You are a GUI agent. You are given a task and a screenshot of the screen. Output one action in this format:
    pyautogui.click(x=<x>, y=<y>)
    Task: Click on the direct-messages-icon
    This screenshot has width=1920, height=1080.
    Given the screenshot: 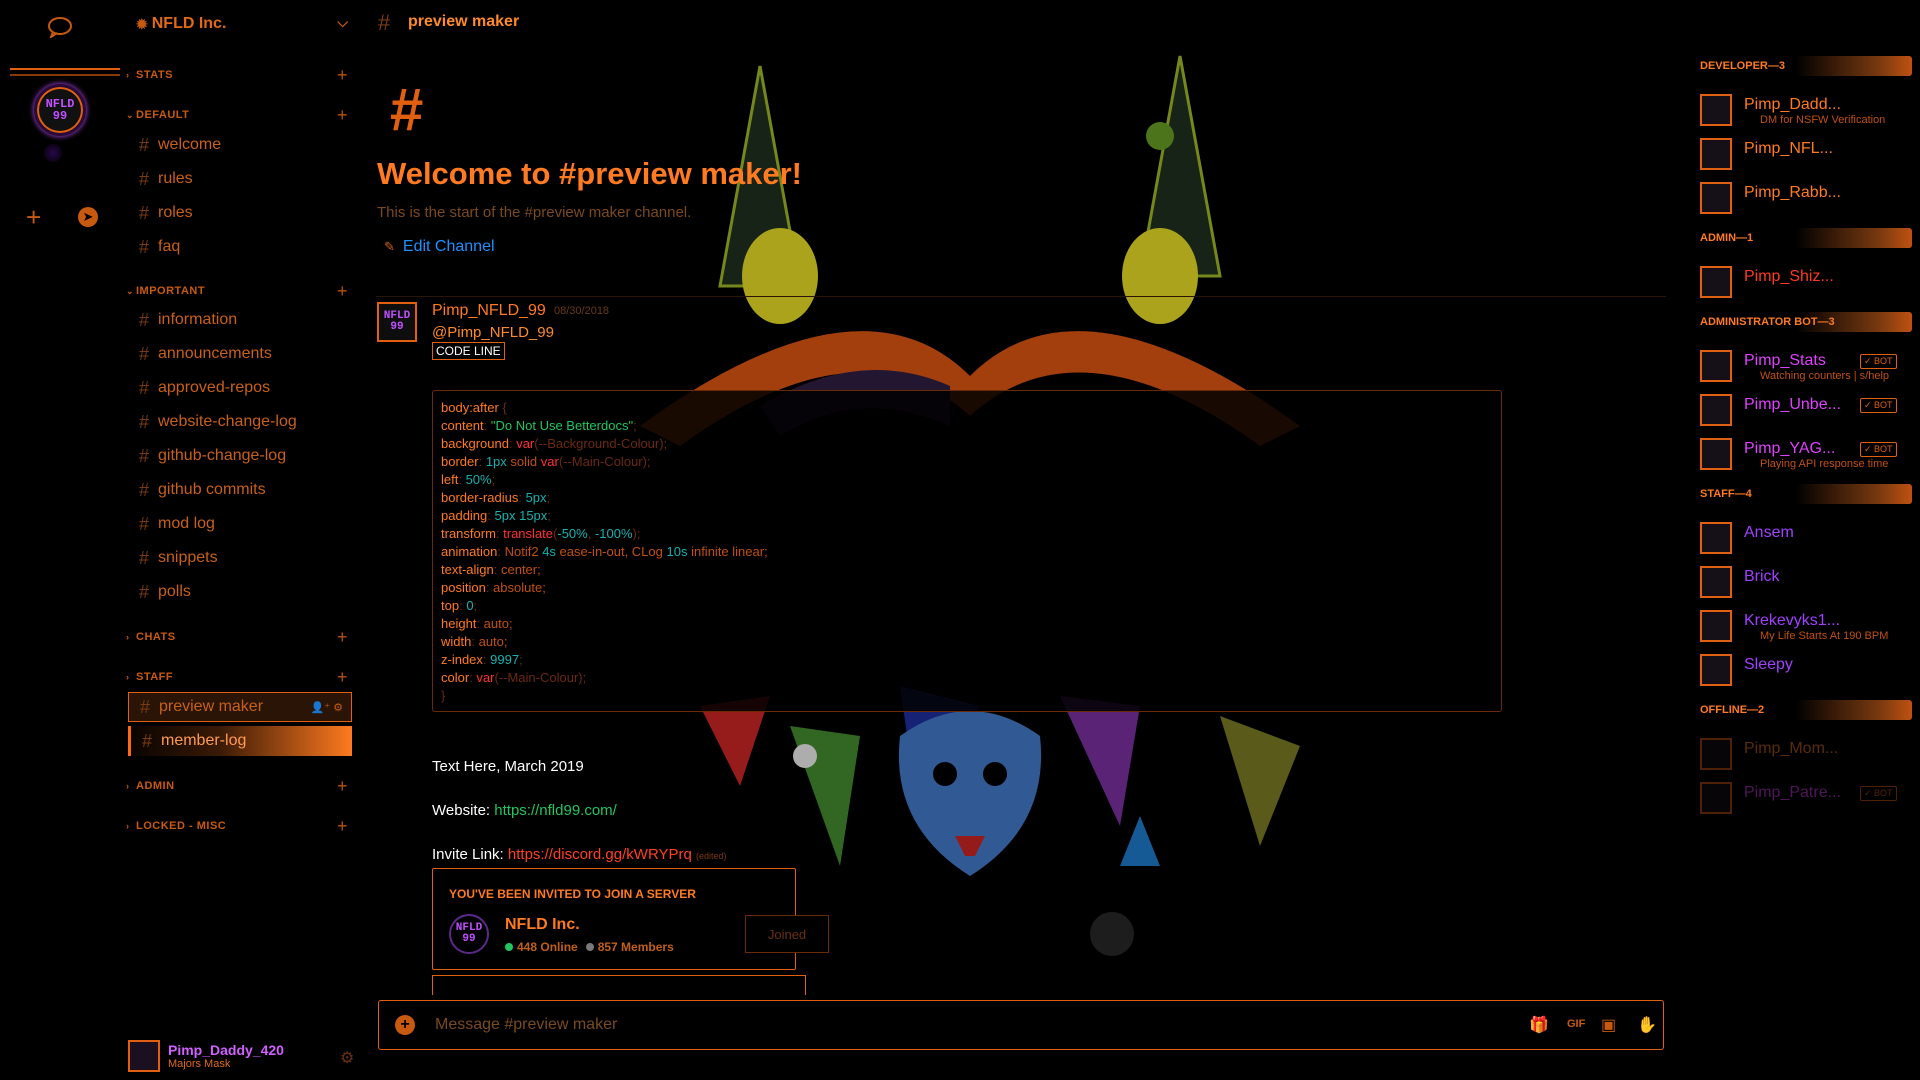 What is the action you would take?
    pyautogui.click(x=60, y=27)
    